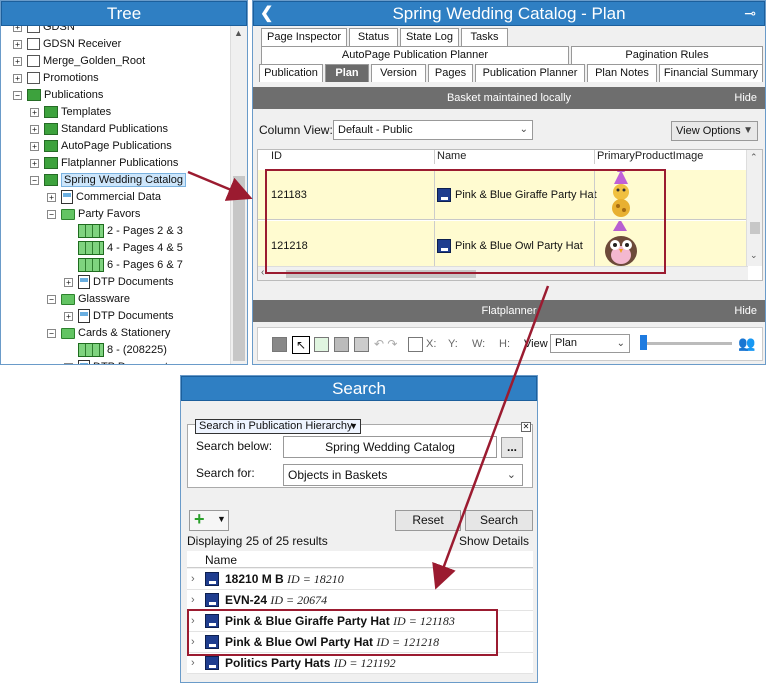 The width and height of the screenshot is (766, 683). I want to click on arrow-plan-to-search, so click(491, 437).